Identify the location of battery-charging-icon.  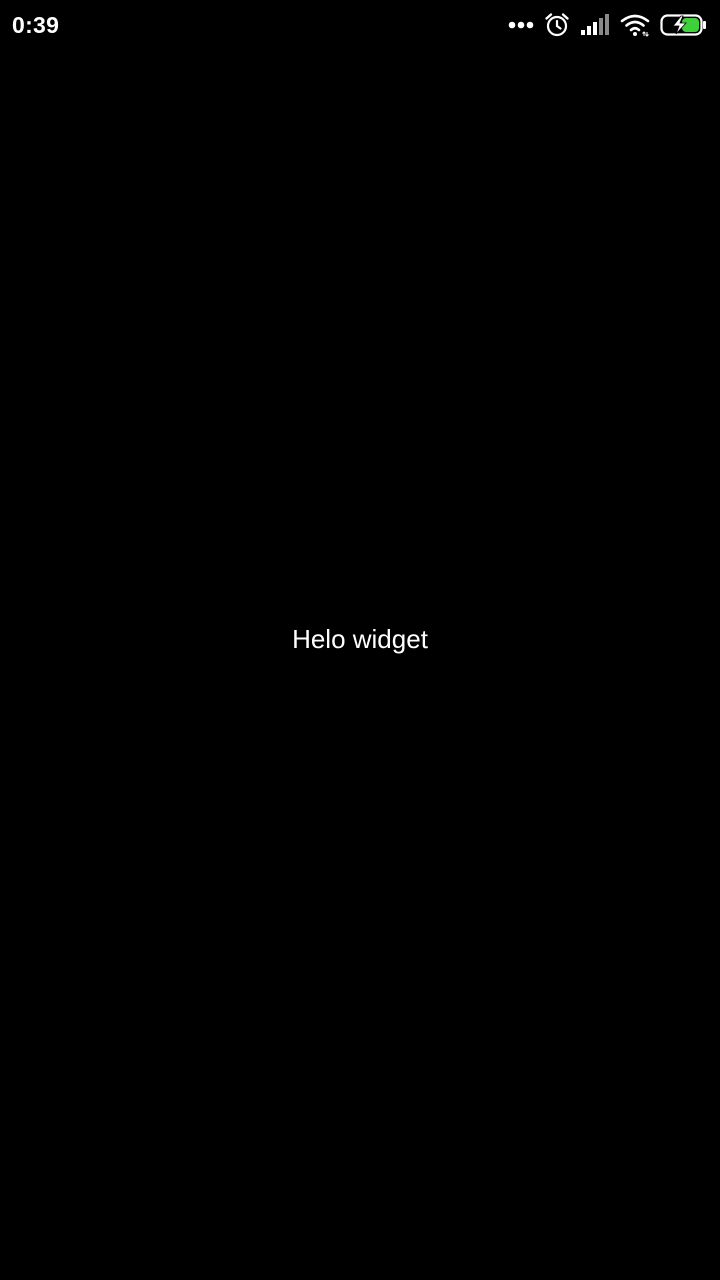
(684, 25).